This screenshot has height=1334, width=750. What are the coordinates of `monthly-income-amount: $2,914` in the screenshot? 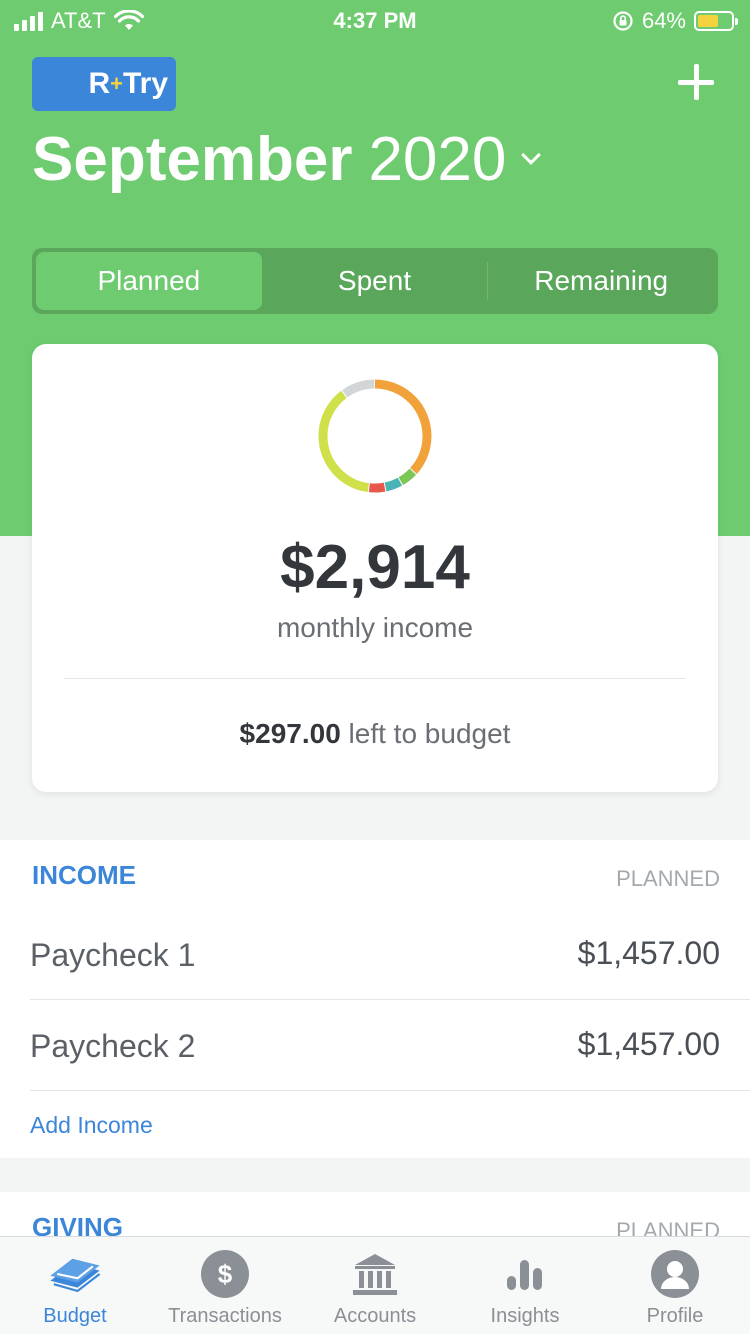 It's located at (375, 567).